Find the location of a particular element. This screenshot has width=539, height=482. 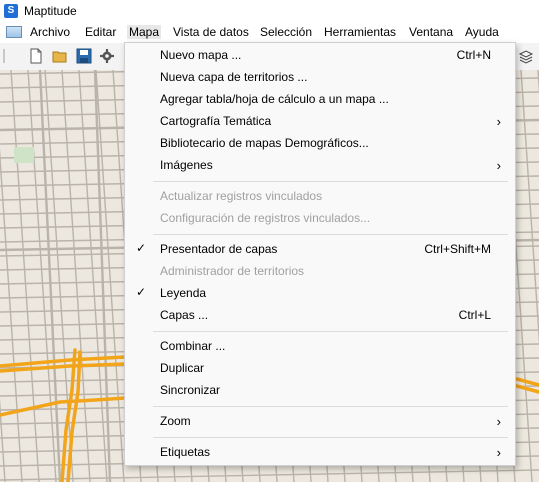

menu-vista-de-datos: Vista de datos is located at coordinates (211, 32).